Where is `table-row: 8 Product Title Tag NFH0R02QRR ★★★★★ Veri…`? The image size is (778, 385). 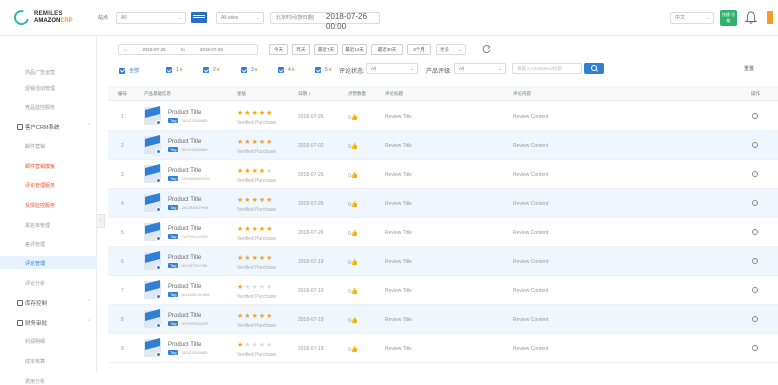
table-row: 8 Product Title Tag NFH0R02QRR ★★★★★ Veri… is located at coordinates (443, 319).